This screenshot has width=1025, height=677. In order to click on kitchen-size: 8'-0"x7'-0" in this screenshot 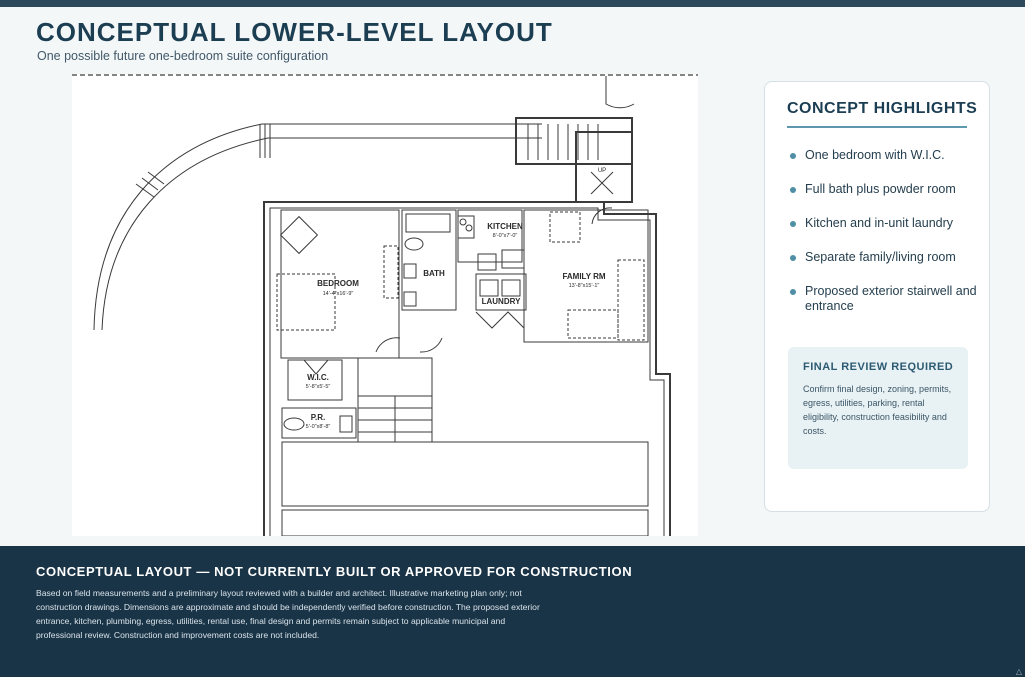, I will do `click(505, 236)`.